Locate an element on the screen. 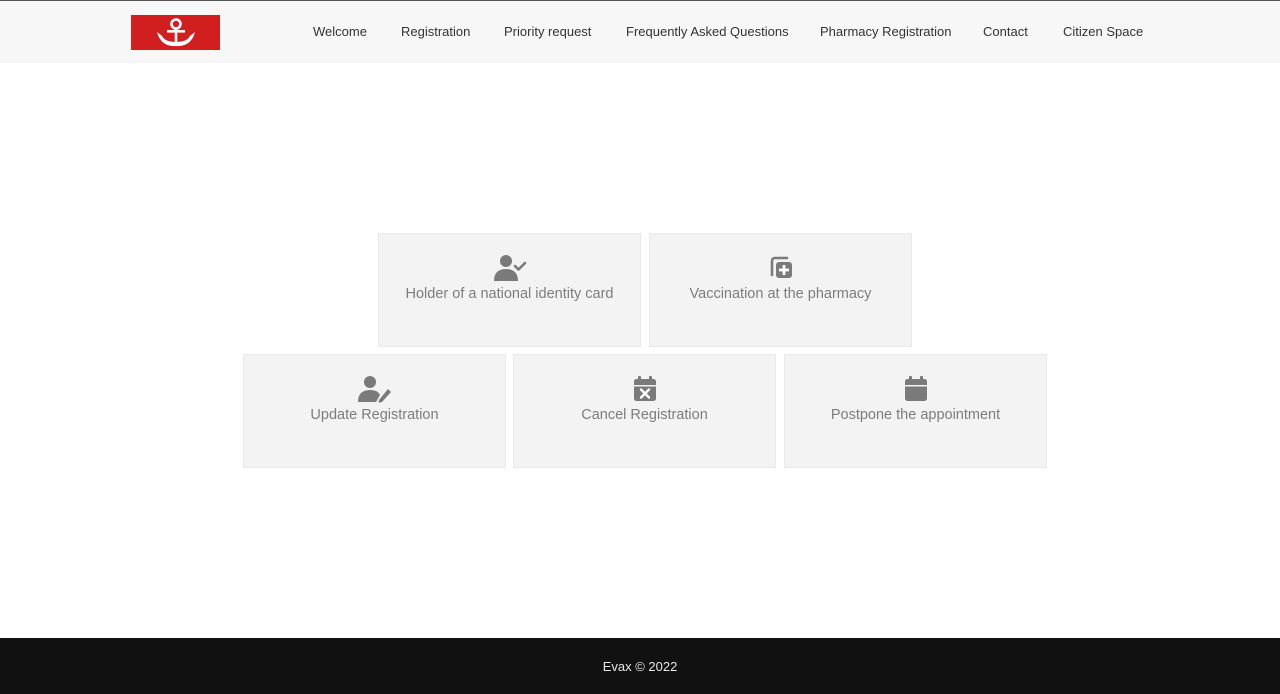  card-cancel-registration: Cancel Registration is located at coordinates (644, 411).